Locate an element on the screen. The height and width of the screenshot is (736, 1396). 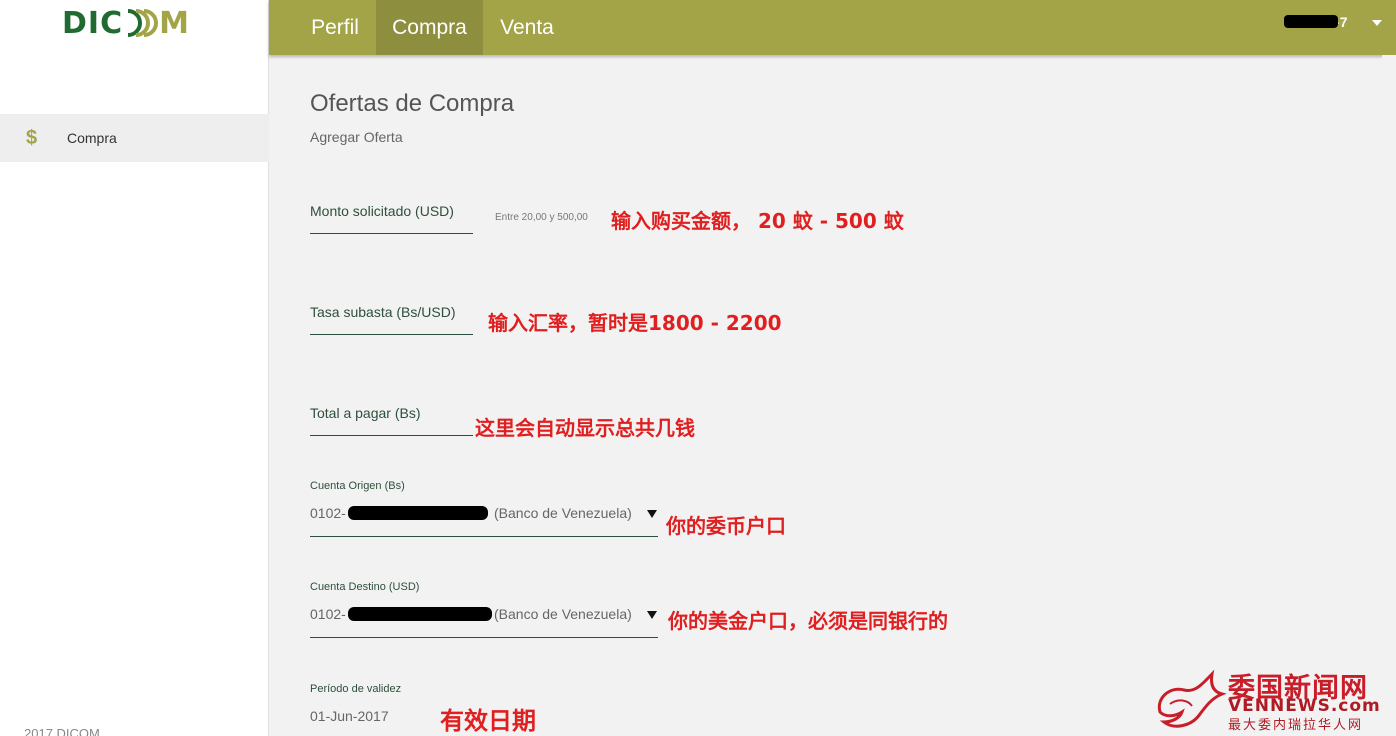
logo-text-left: DIC is located at coordinates (93, 23).